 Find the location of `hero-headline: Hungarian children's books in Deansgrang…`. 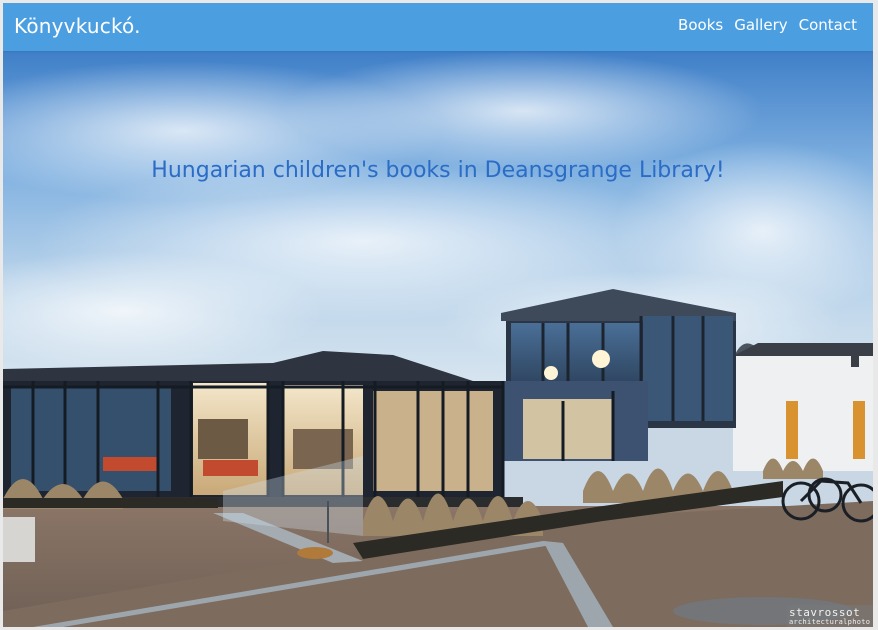

hero-headline: Hungarian children's books in Deansgrang… is located at coordinates (438, 170).